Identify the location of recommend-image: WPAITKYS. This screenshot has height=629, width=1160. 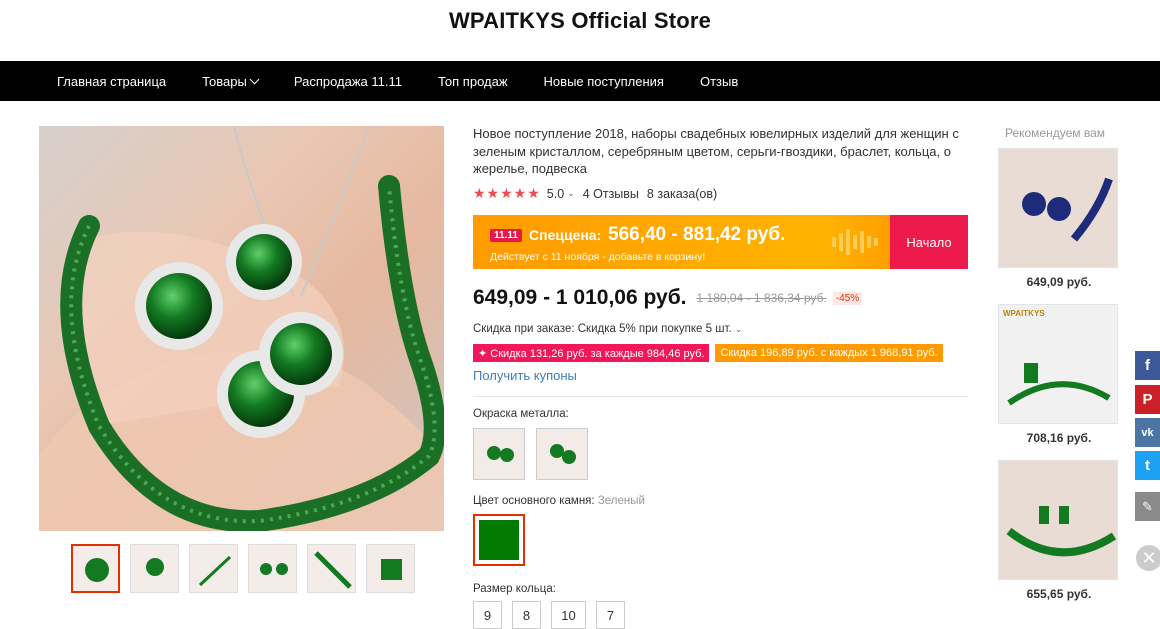
(1058, 364).